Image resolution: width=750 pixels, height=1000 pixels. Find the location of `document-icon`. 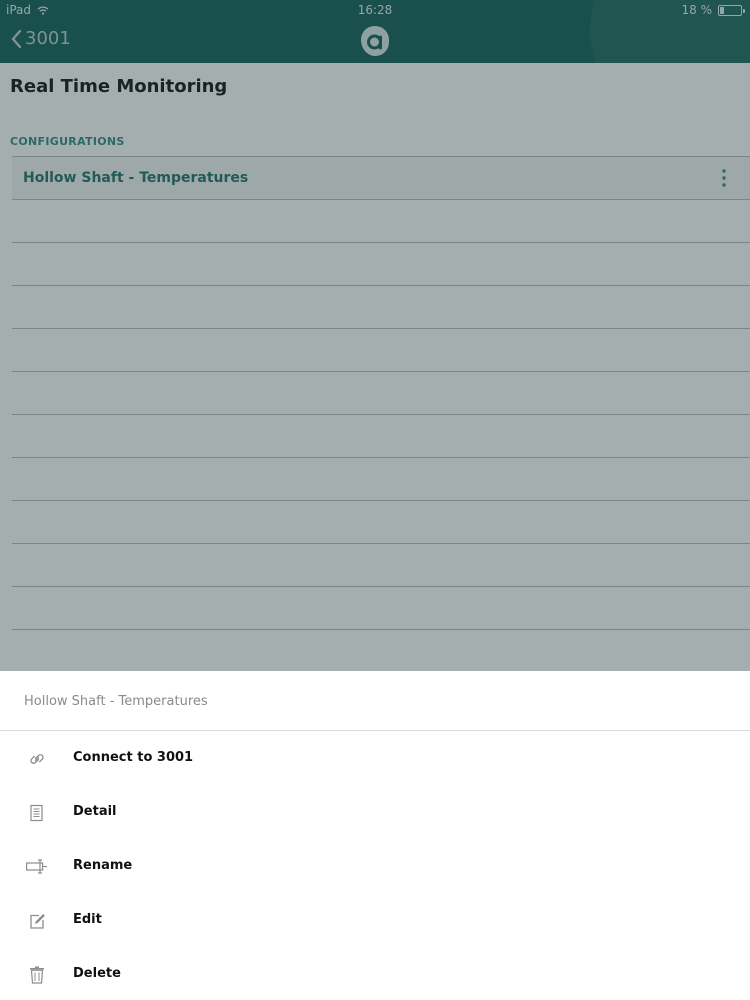

document-icon is located at coordinates (36, 813).